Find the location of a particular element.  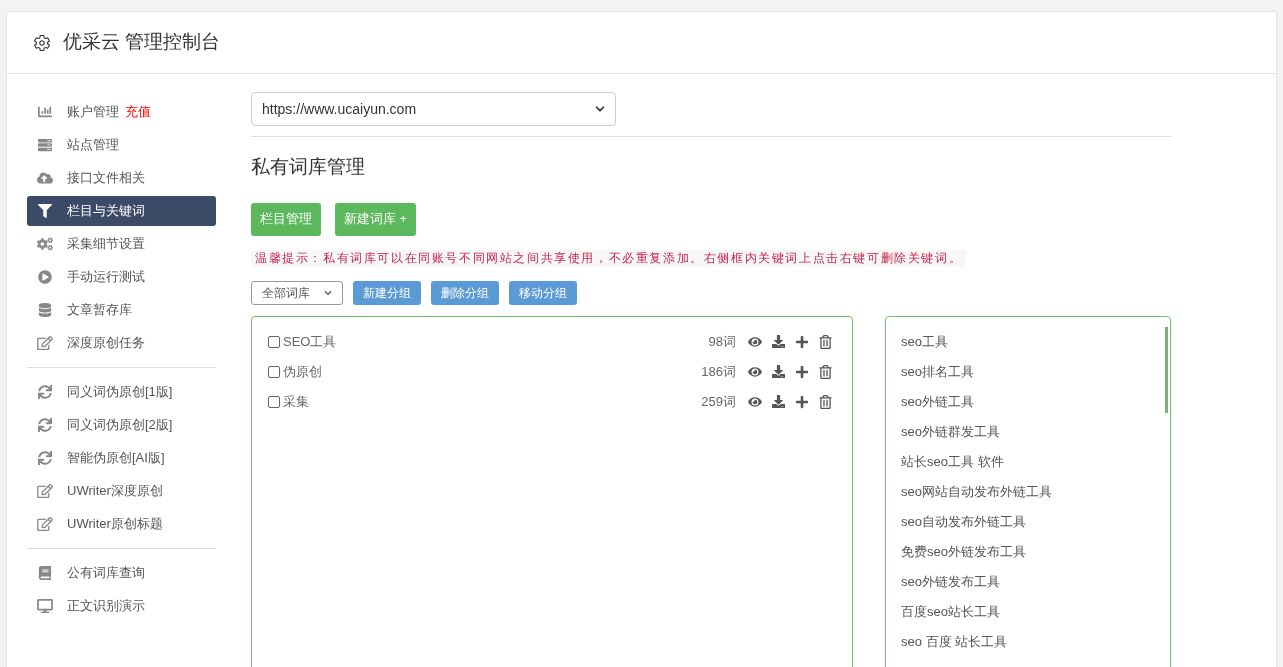

sidebar-label: 深度原创任务 is located at coordinates (106, 343).